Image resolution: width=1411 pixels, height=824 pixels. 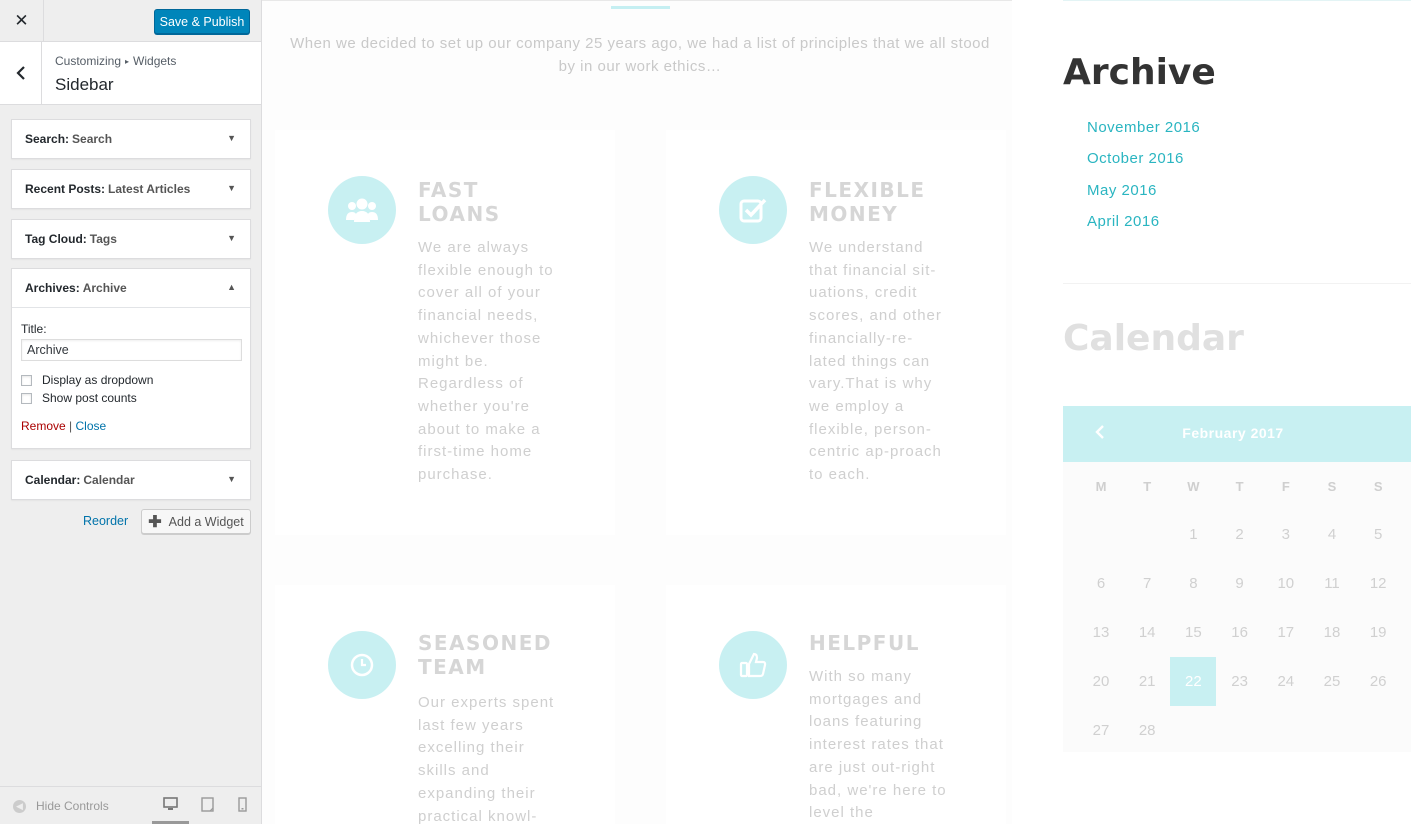 I want to click on archive-link: May 2016, so click(x=1143, y=197).